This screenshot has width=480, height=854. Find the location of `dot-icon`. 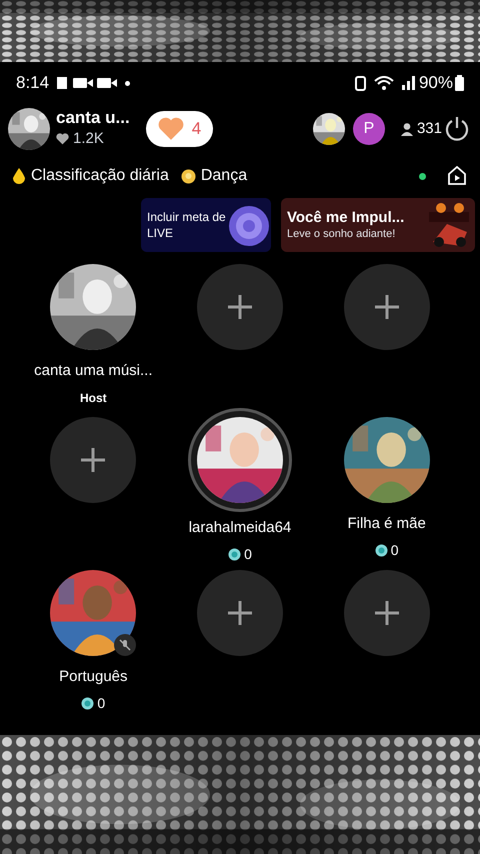

dot-icon is located at coordinates (127, 83).